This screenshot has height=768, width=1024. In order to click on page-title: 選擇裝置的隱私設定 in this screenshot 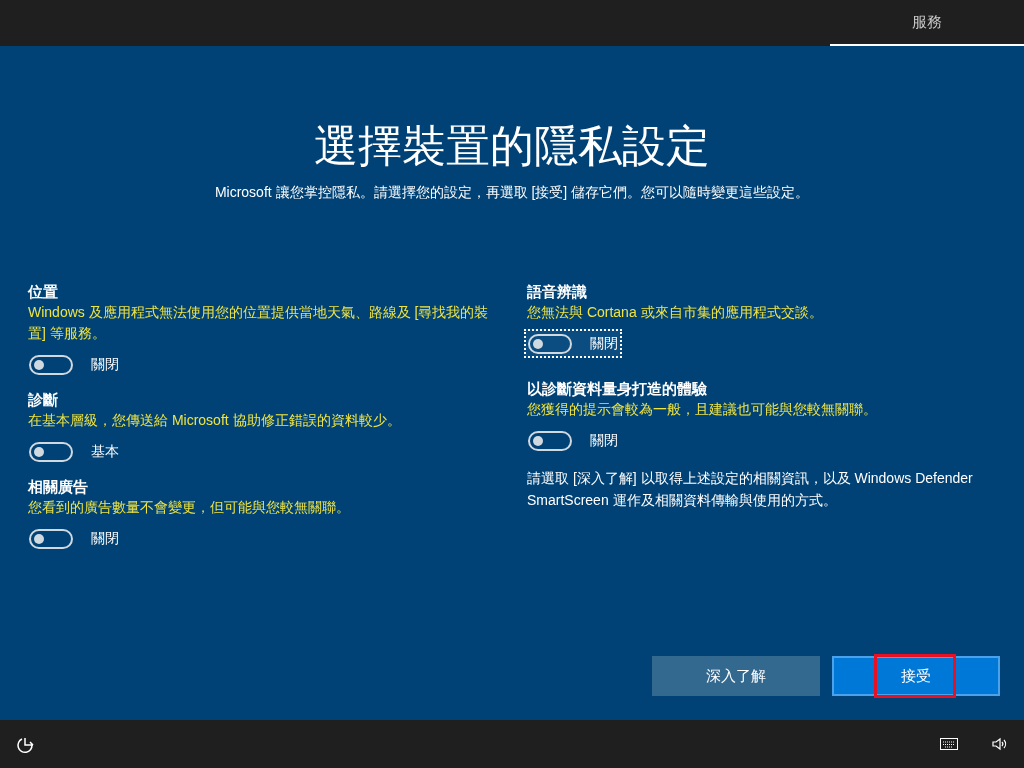, I will do `click(512, 146)`.